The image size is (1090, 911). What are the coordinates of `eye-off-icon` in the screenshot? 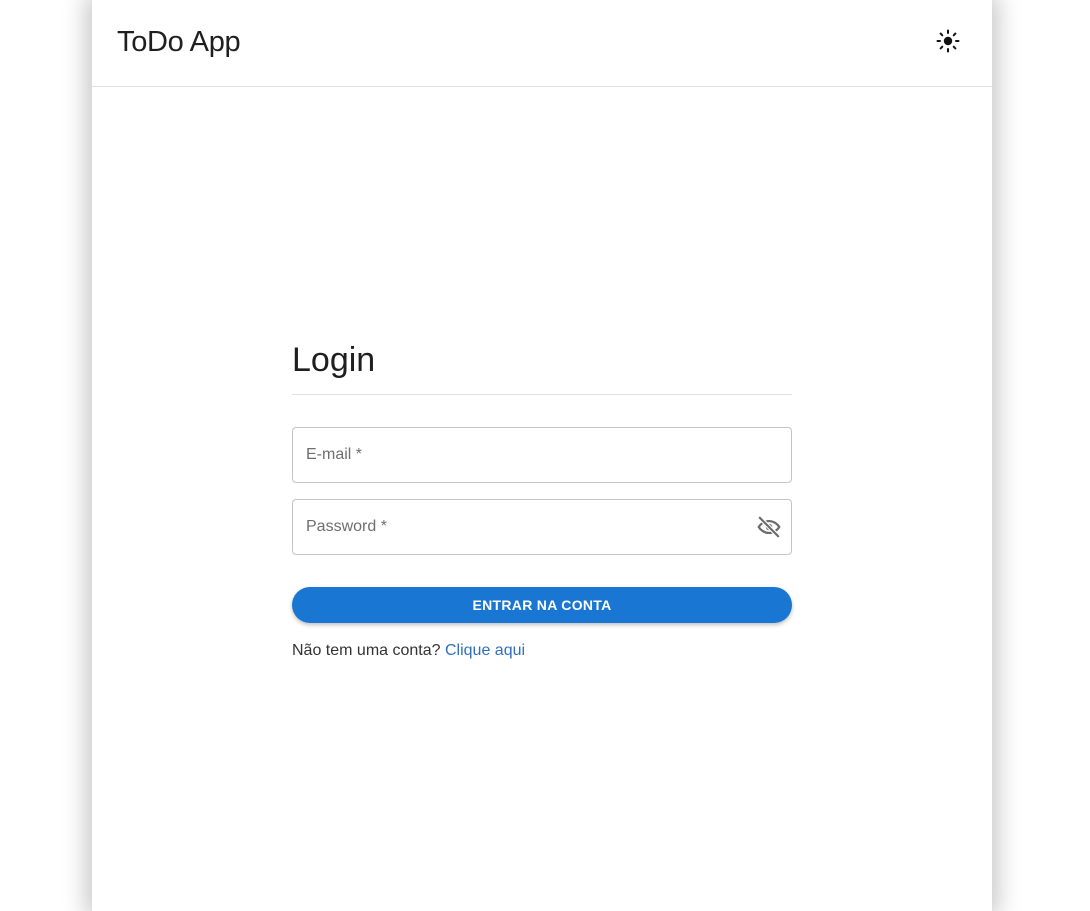 It's located at (769, 529).